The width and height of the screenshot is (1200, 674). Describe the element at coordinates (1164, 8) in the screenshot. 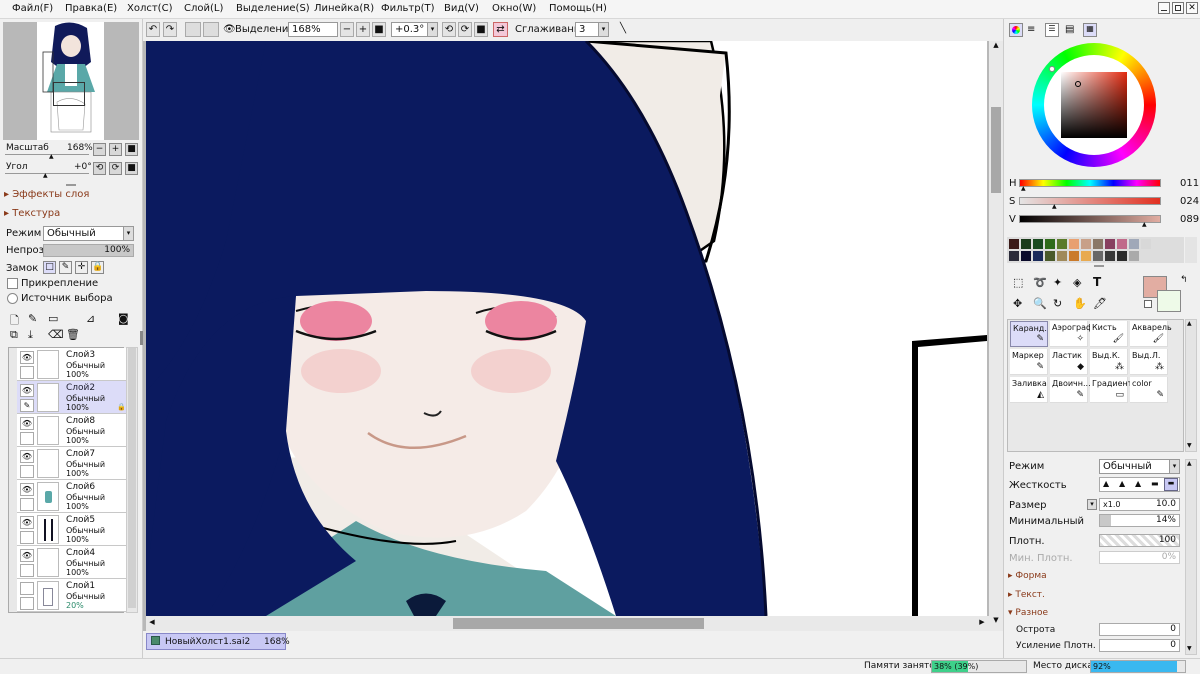

I see `minimize-button` at that location.